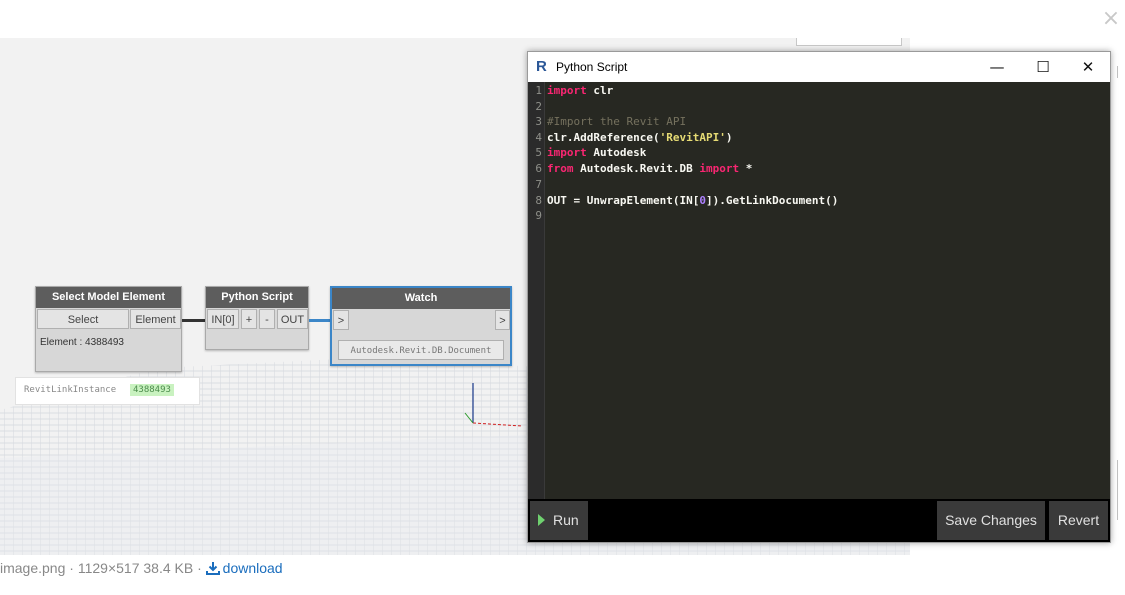 The height and width of the screenshot is (595, 1125). What do you see at coordinates (421, 298) in the screenshot?
I see `node-title: Watch` at bounding box center [421, 298].